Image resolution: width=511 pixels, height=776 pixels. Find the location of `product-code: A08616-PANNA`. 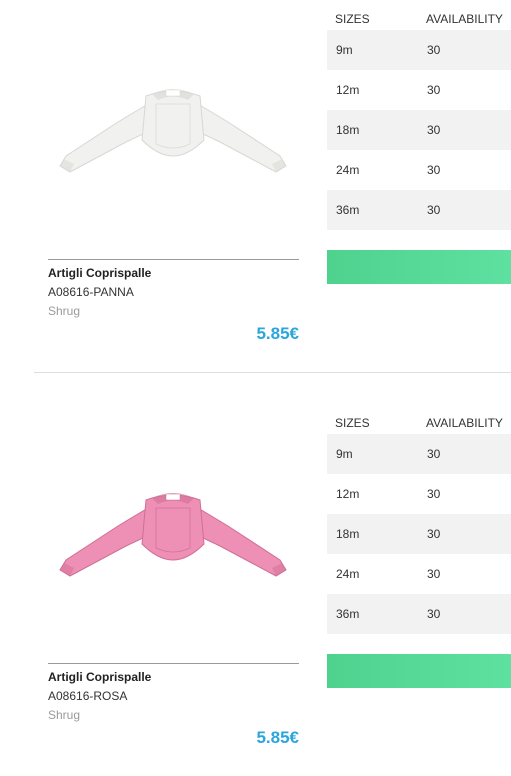

product-code: A08616-PANNA is located at coordinates (91, 292).